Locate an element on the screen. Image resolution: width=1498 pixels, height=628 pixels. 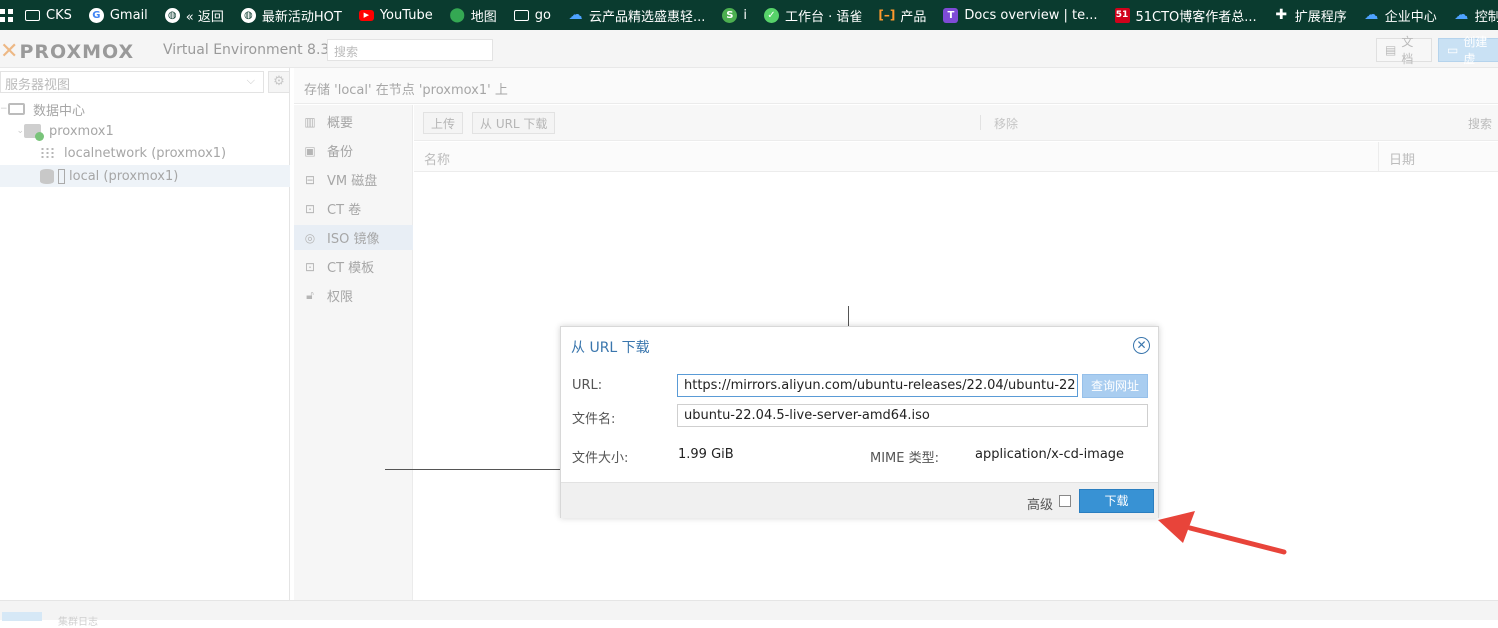
advanced-checkbox is located at coordinates (1065, 501).